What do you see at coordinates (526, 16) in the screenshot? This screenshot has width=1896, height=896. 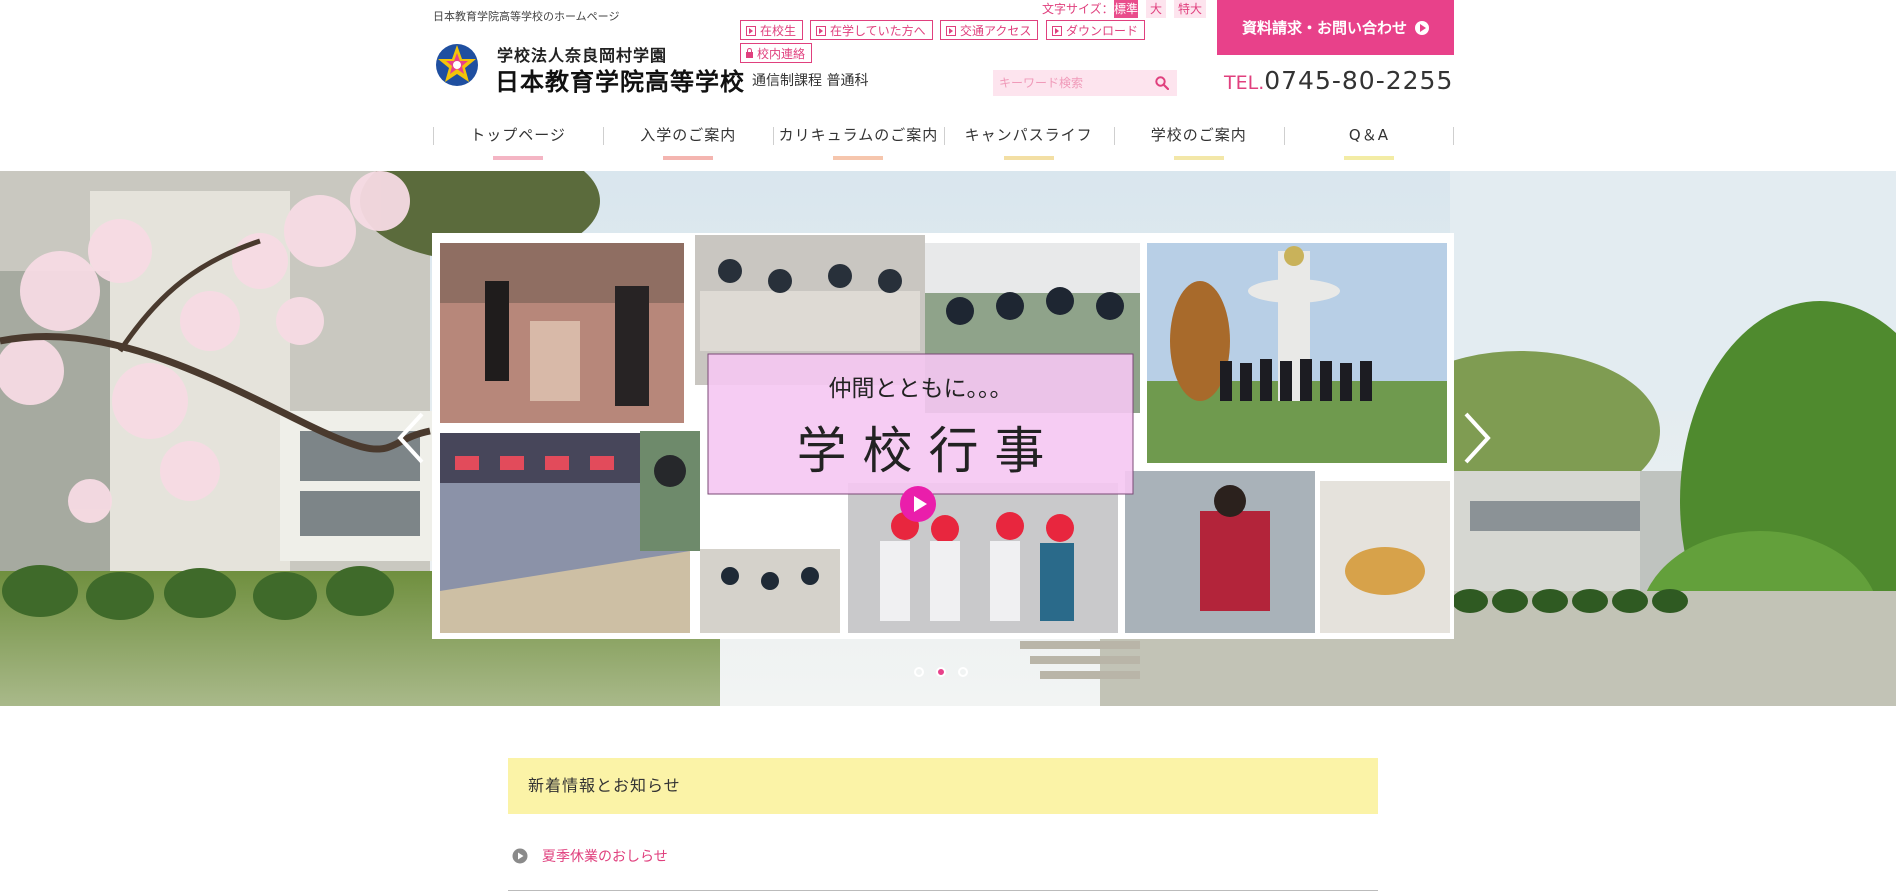 I see `site-tagline: 日本教育学院高等学校のホームページ` at bounding box center [526, 16].